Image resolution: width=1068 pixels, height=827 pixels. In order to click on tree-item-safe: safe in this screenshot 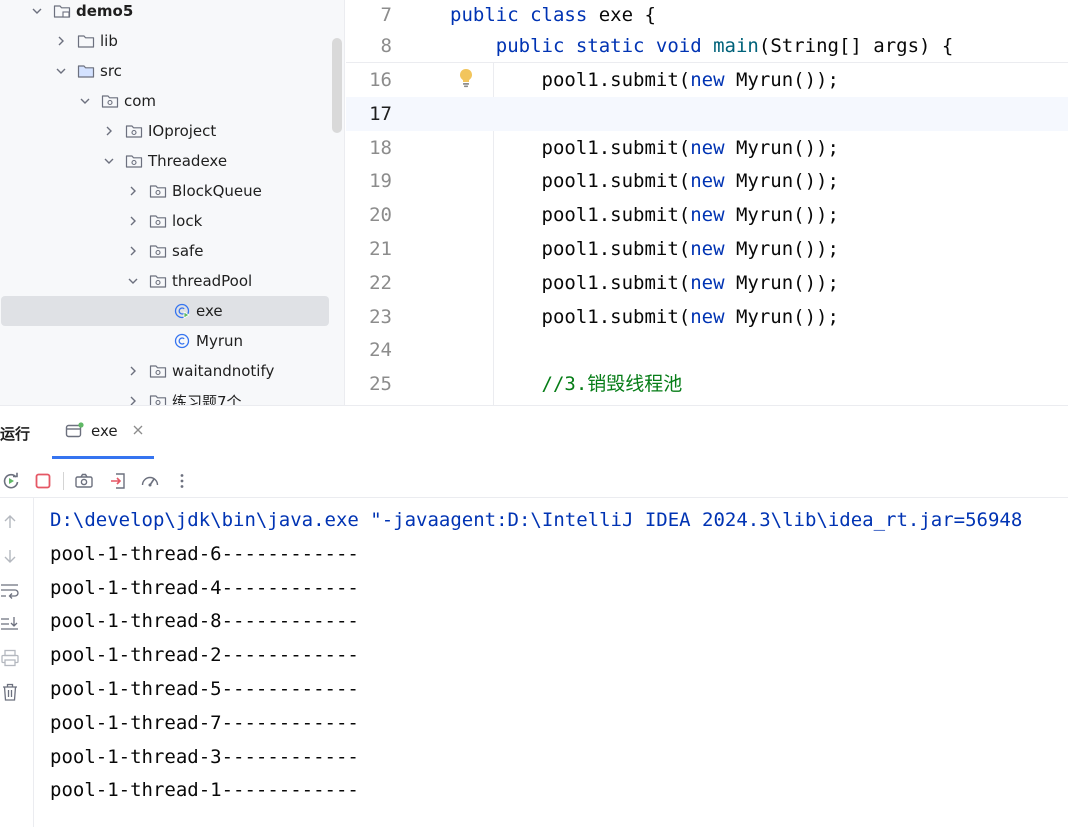, I will do `click(165, 251)`.